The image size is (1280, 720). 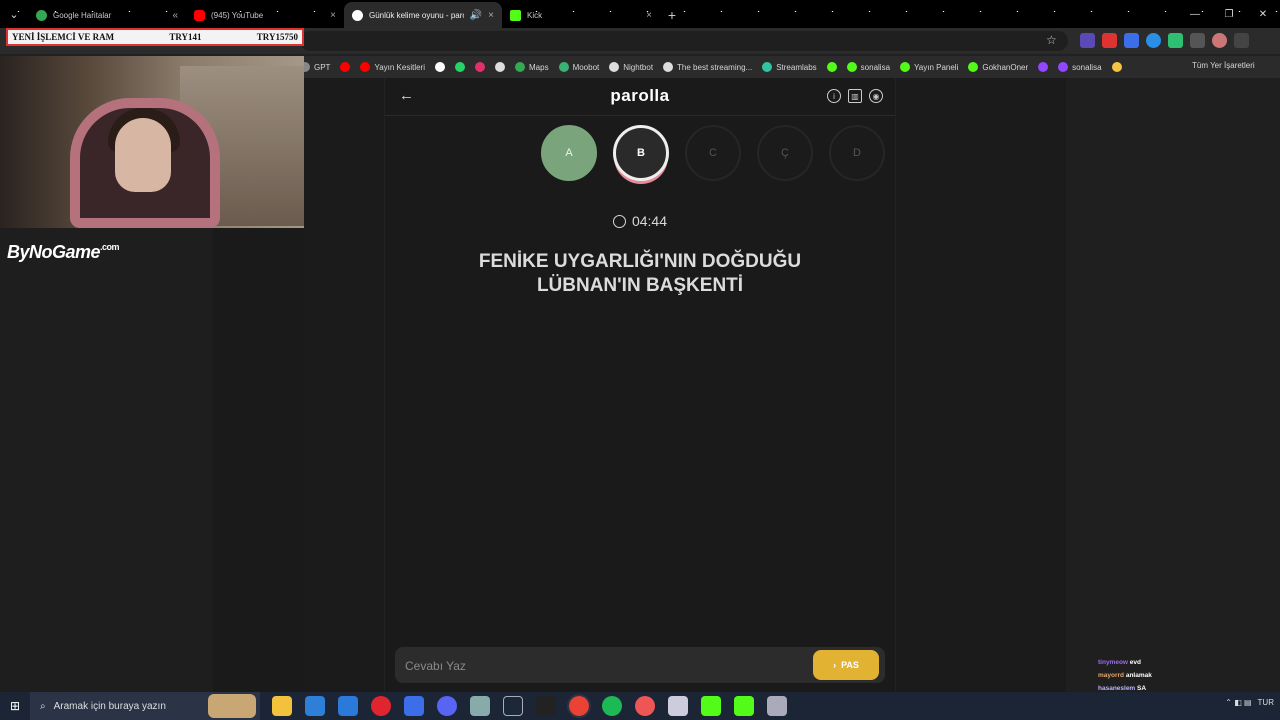 I want to click on close-window-icon: ✕, so click(x=1263, y=14).